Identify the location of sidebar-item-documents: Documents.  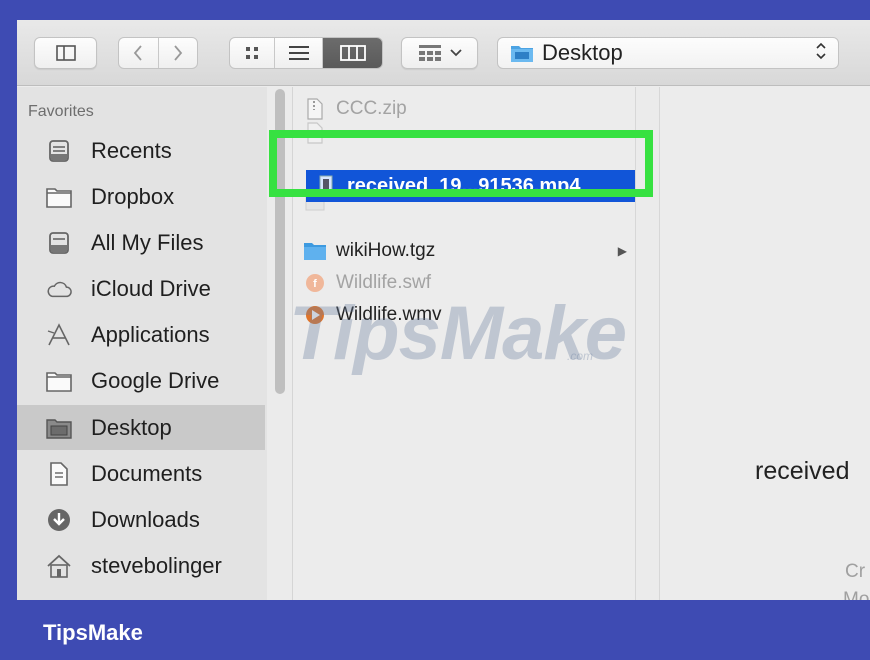
(141, 473).